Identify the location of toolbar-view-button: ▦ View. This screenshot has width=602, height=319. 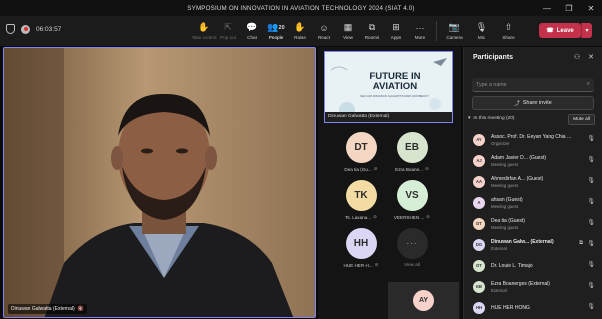
(348, 31).